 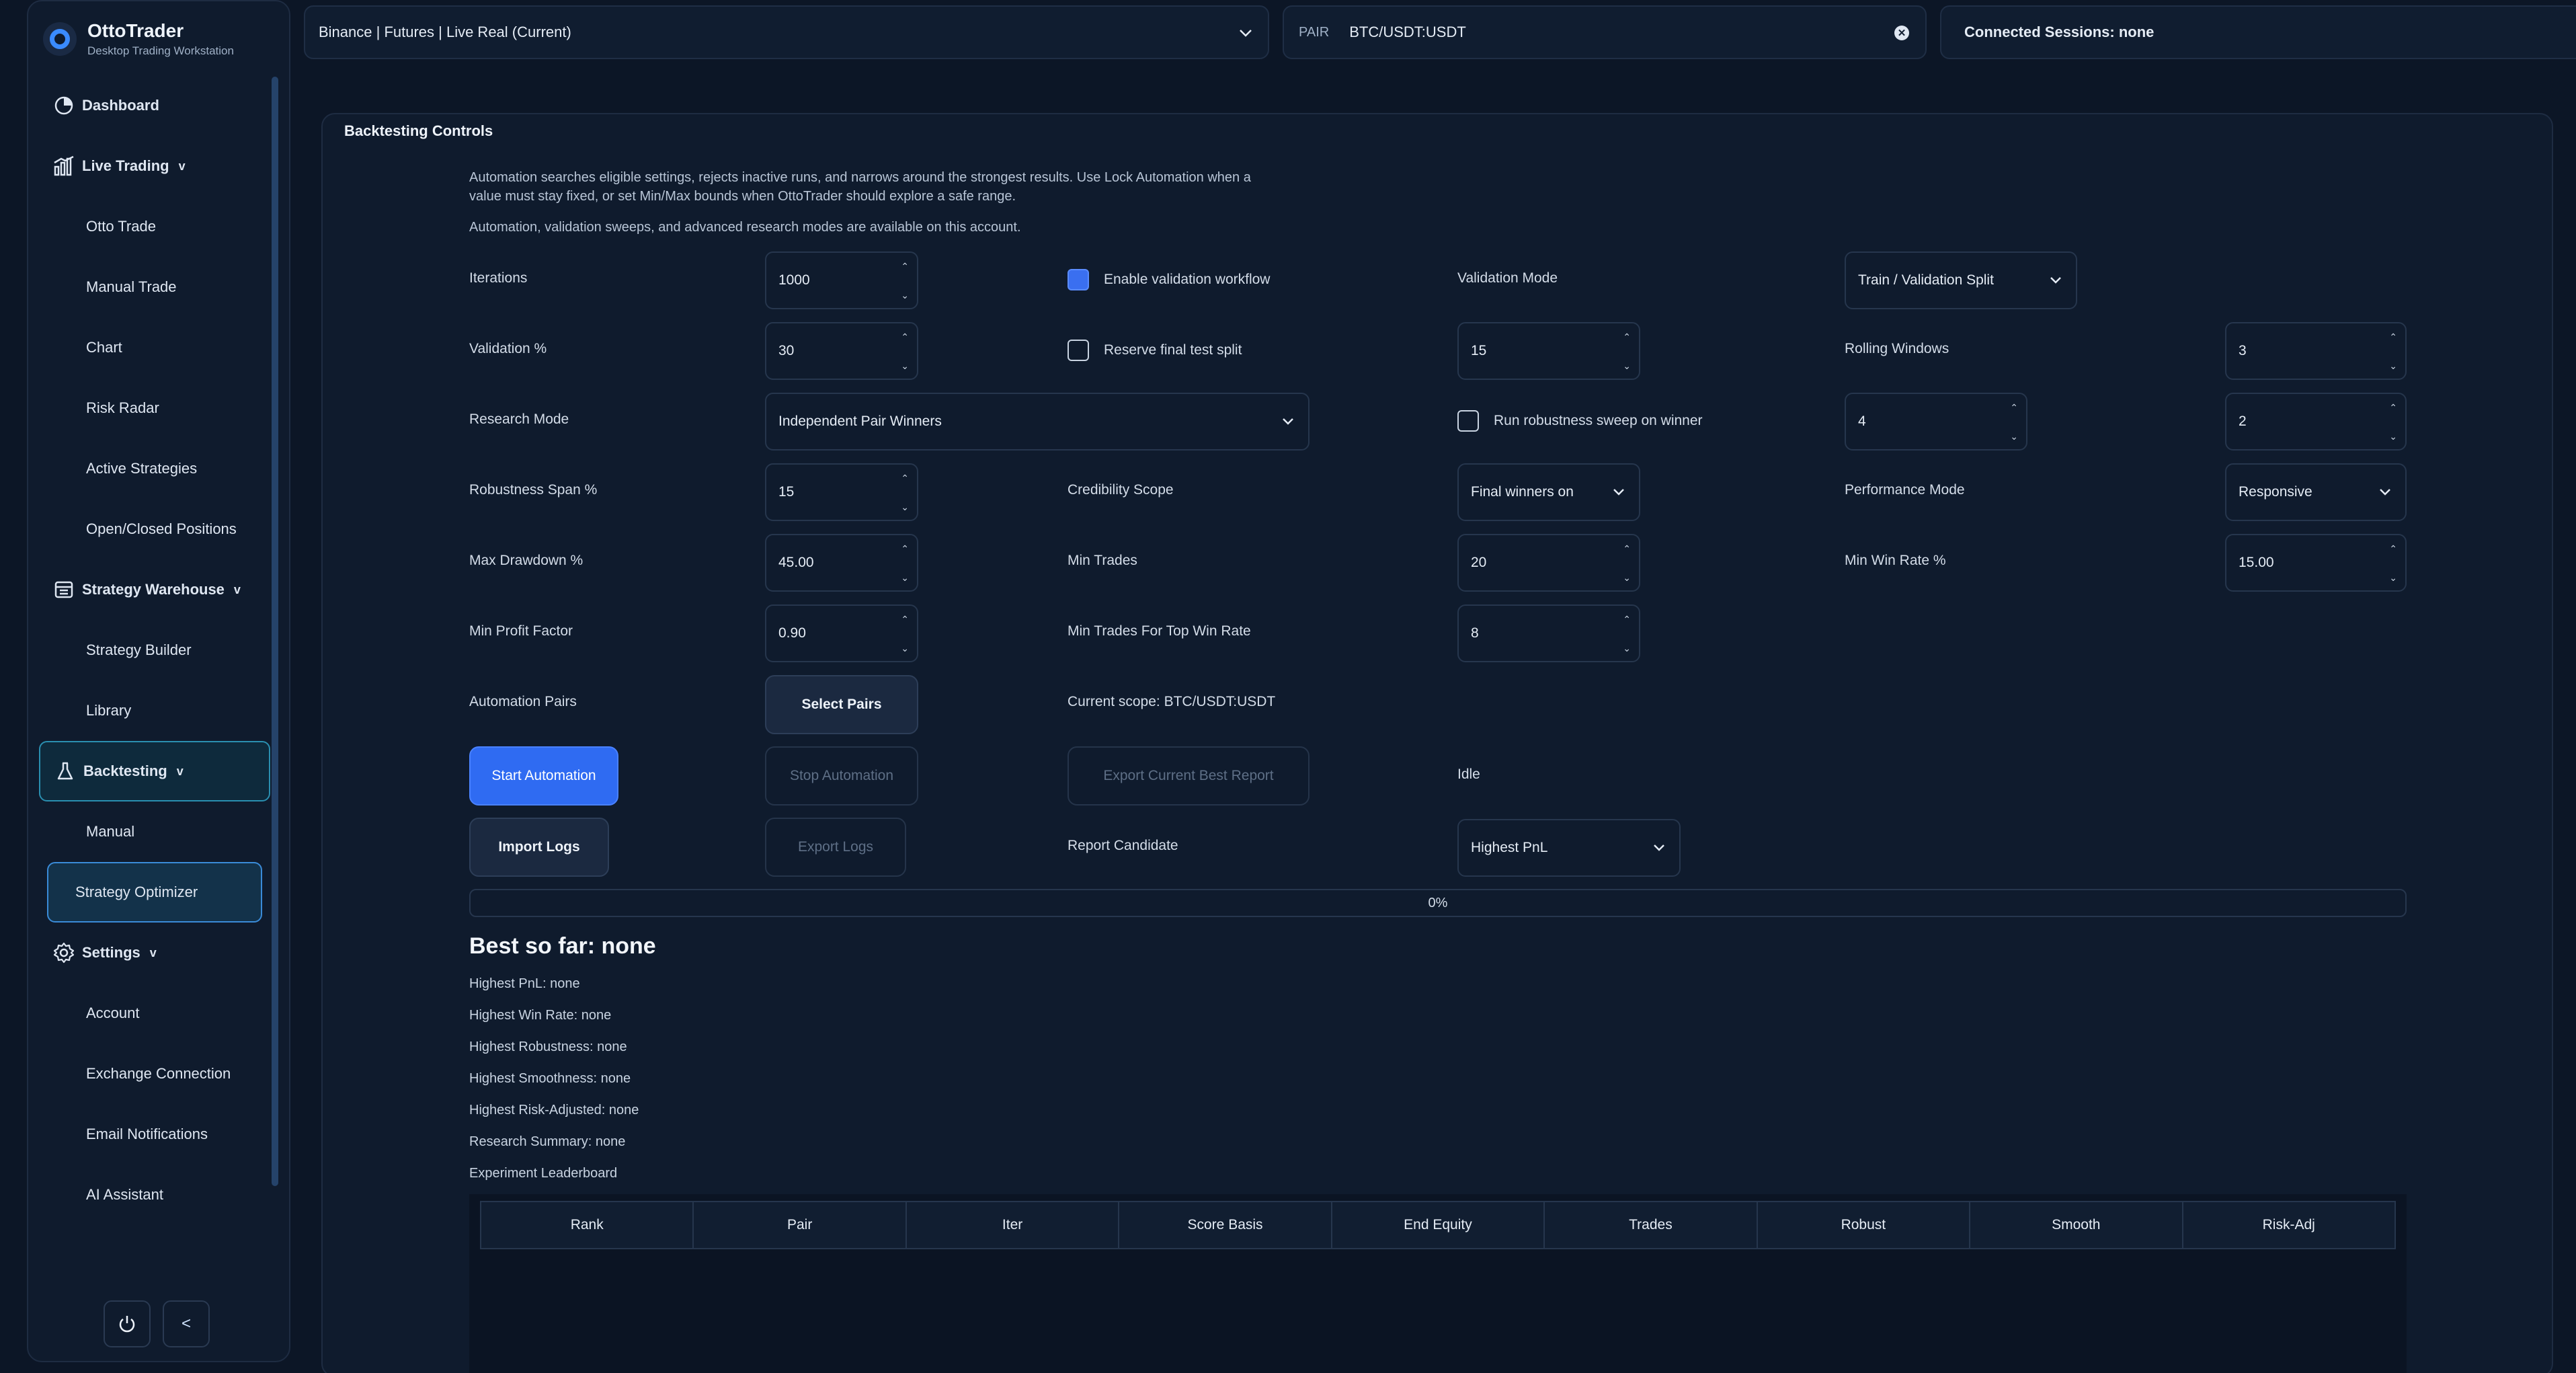 What do you see at coordinates (1901, 33) in the screenshot?
I see `clear-icon: ✕` at bounding box center [1901, 33].